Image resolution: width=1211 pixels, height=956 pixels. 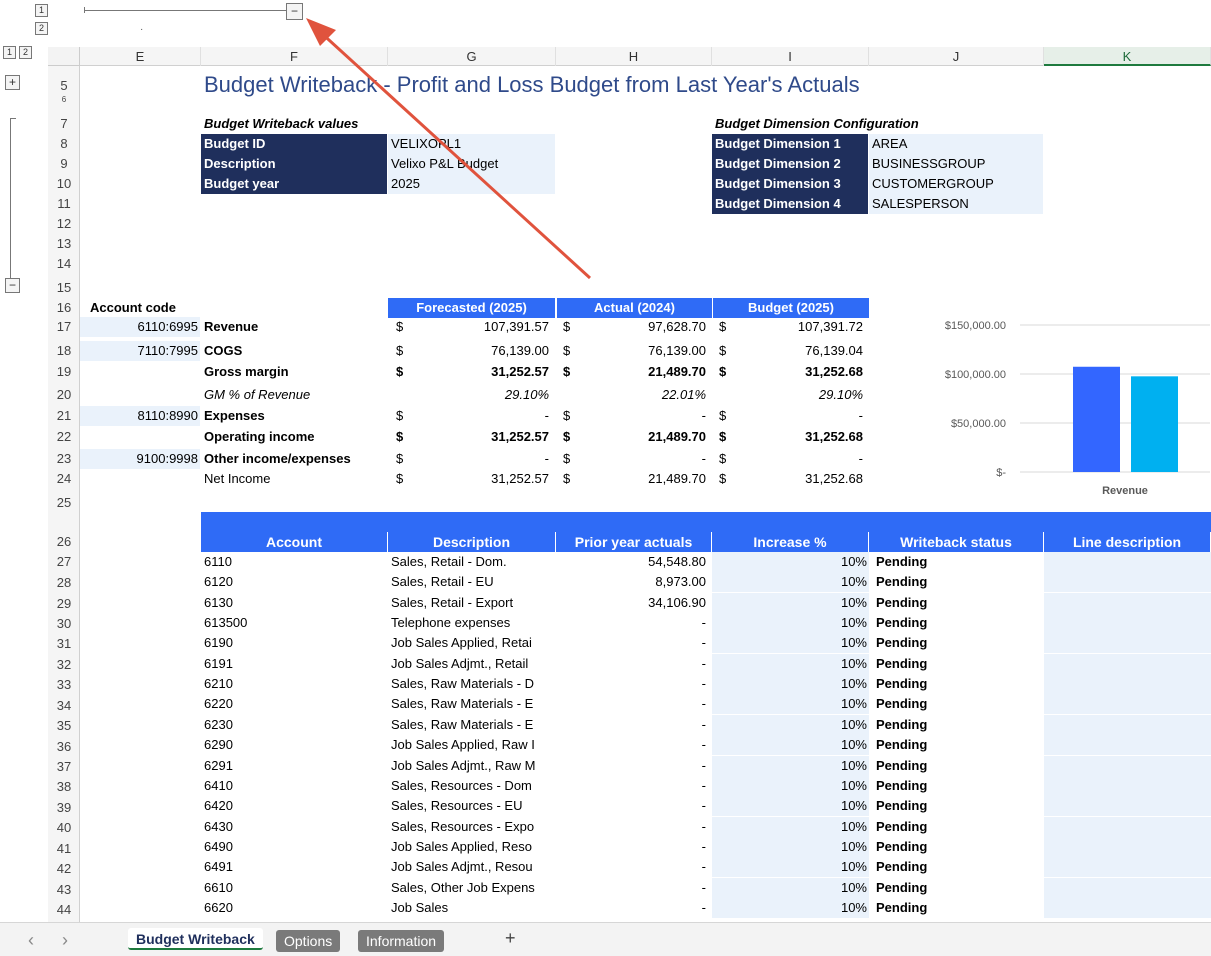 I want to click on row-header-18: 18, so click(x=64, y=351).